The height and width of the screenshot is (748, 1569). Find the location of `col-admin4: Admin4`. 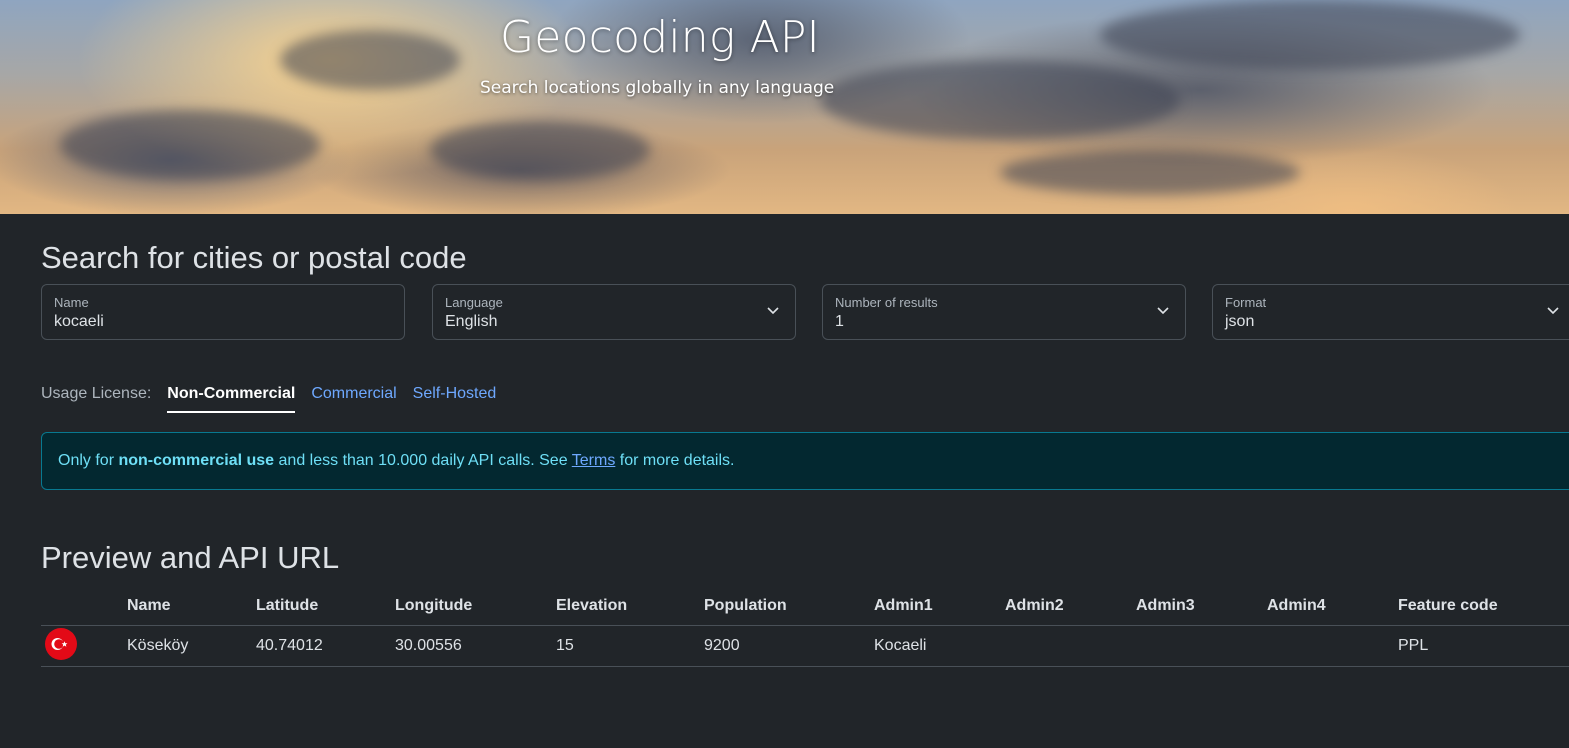

col-admin4: Admin4 is located at coordinates (1324, 606).